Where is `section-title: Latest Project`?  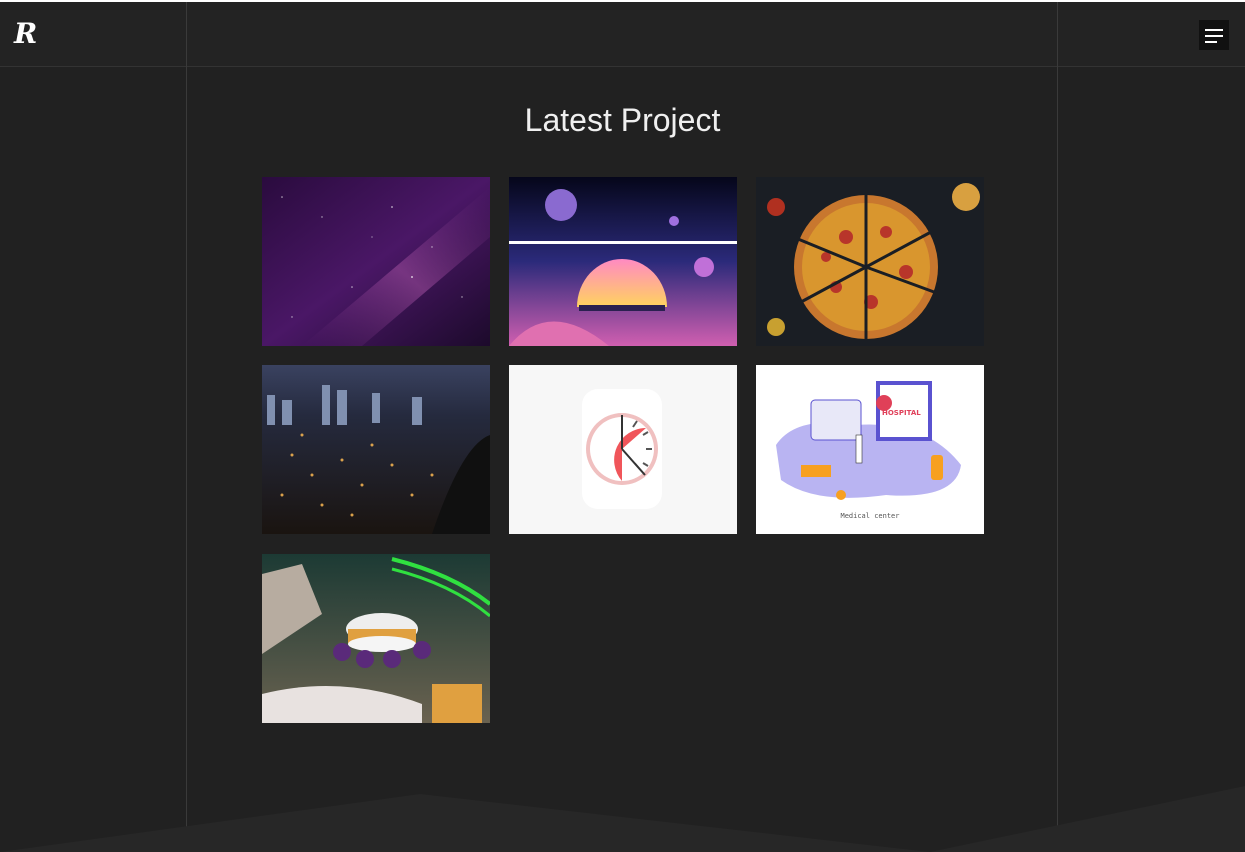 section-title: Latest Project is located at coordinates (622, 120).